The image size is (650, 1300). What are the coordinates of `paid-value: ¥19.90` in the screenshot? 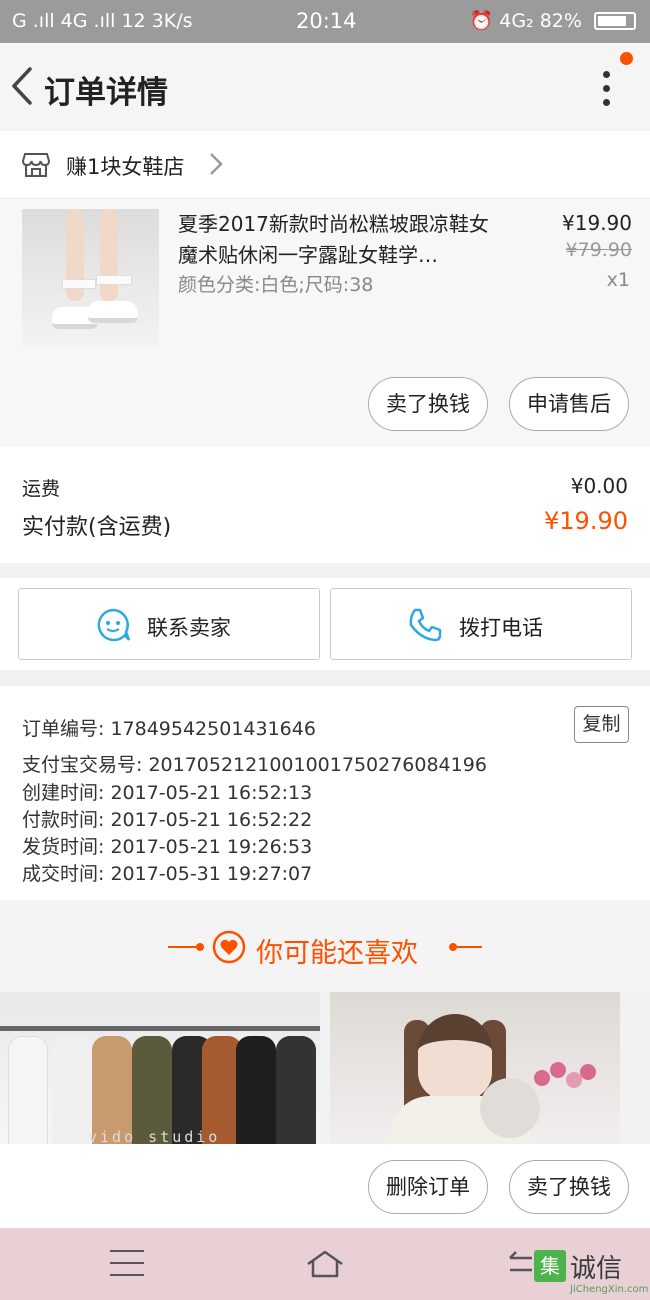 It's located at (586, 521).